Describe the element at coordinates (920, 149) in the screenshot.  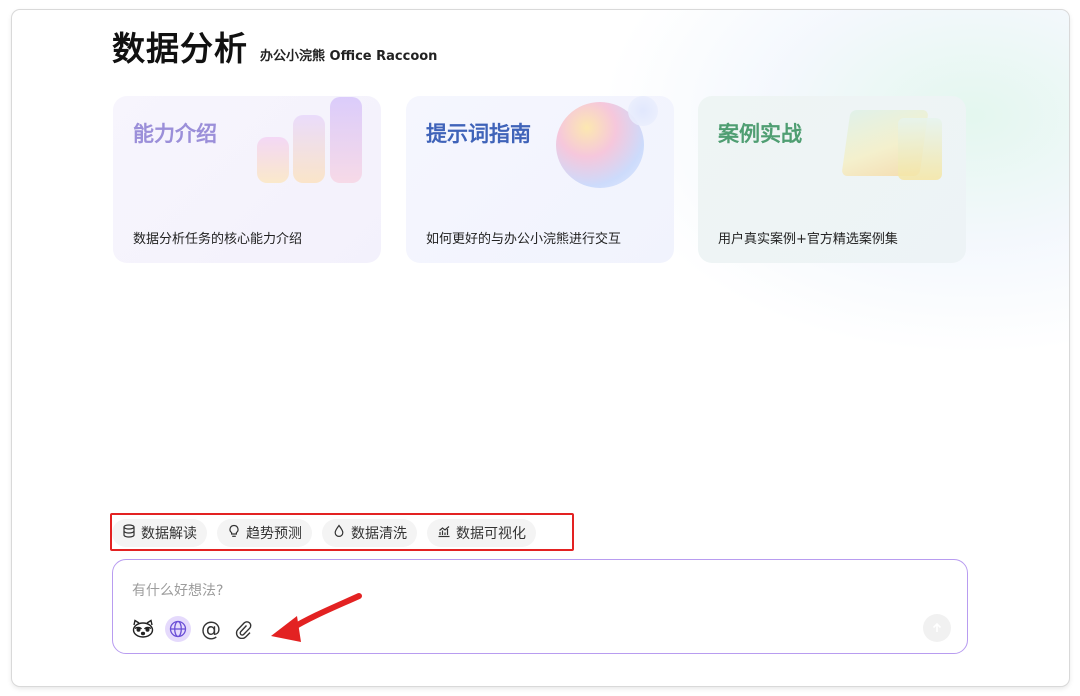
I see `book-graphic` at that location.